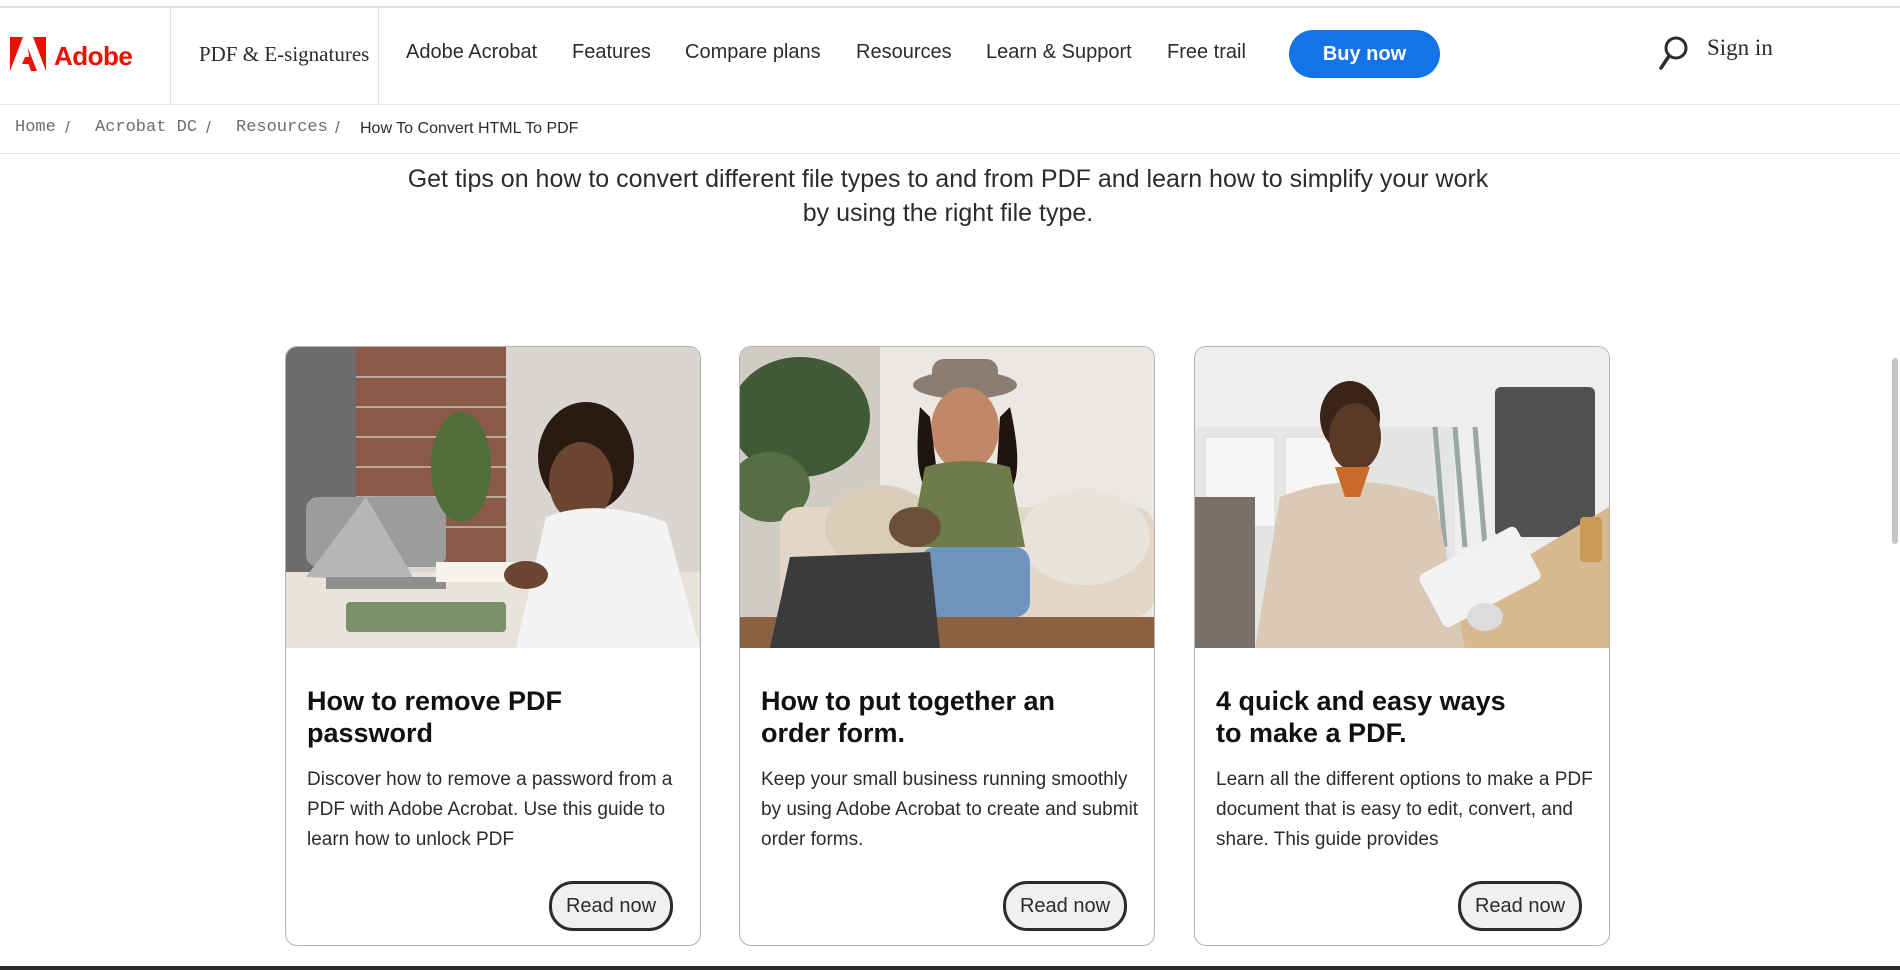 The width and height of the screenshot is (1900, 970). Describe the element at coordinates (282, 127) in the screenshot. I see `breadcrumb-resources: Resources` at that location.